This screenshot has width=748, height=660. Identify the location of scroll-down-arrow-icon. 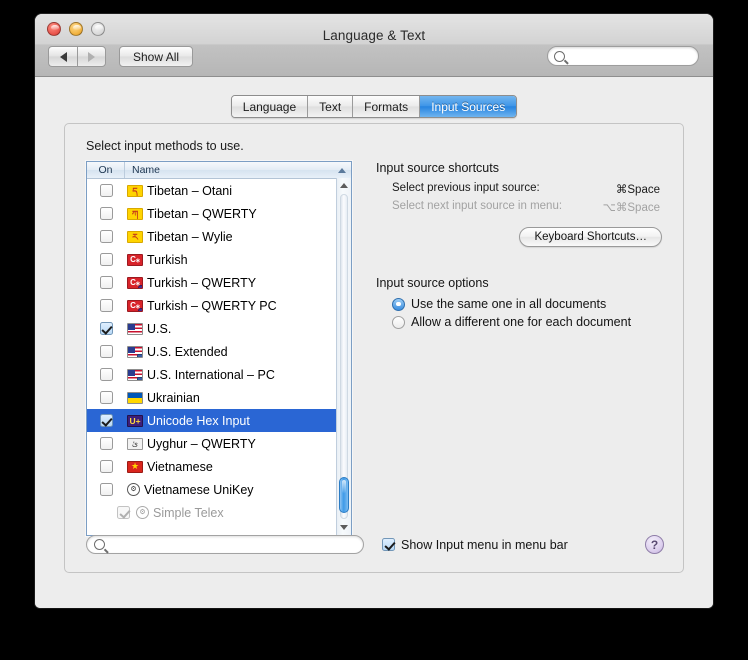
(344, 527).